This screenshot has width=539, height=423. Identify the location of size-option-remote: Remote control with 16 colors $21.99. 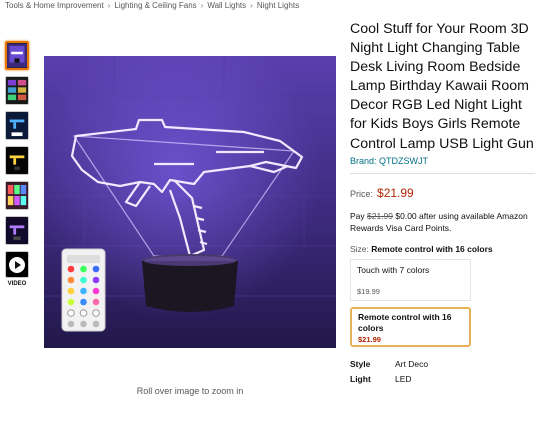
(410, 326).